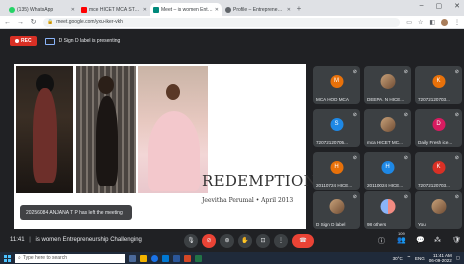  I want to click on extensions-icon: ◧, so click(432, 22).